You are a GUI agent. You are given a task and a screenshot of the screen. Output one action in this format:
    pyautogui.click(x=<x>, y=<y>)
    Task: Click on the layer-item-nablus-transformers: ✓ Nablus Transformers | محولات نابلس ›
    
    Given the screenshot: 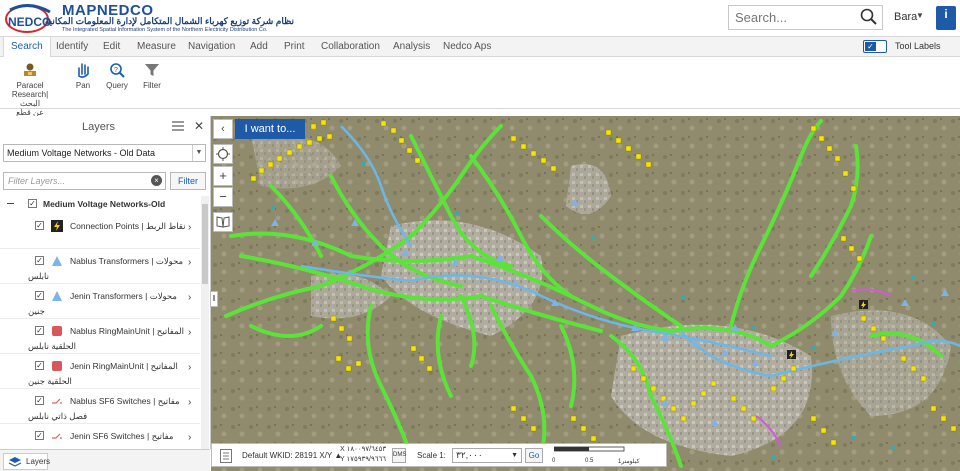 What is the action you would take?
    pyautogui.click(x=100, y=266)
    